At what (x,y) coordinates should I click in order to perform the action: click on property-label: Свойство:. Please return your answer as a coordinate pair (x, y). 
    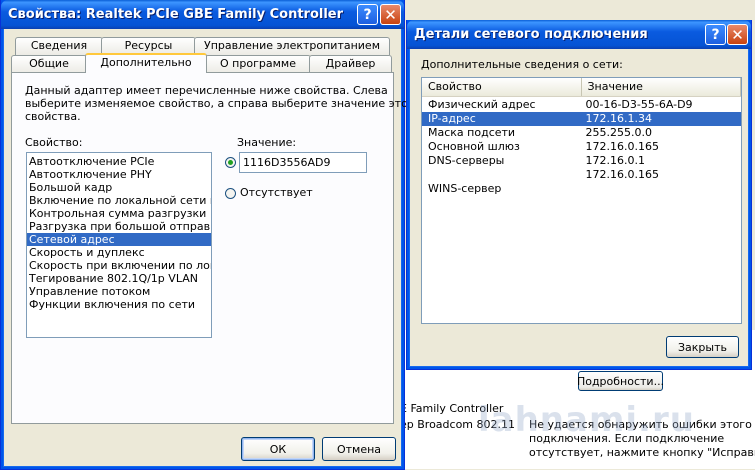
    Looking at the image, I should click on (54, 142).